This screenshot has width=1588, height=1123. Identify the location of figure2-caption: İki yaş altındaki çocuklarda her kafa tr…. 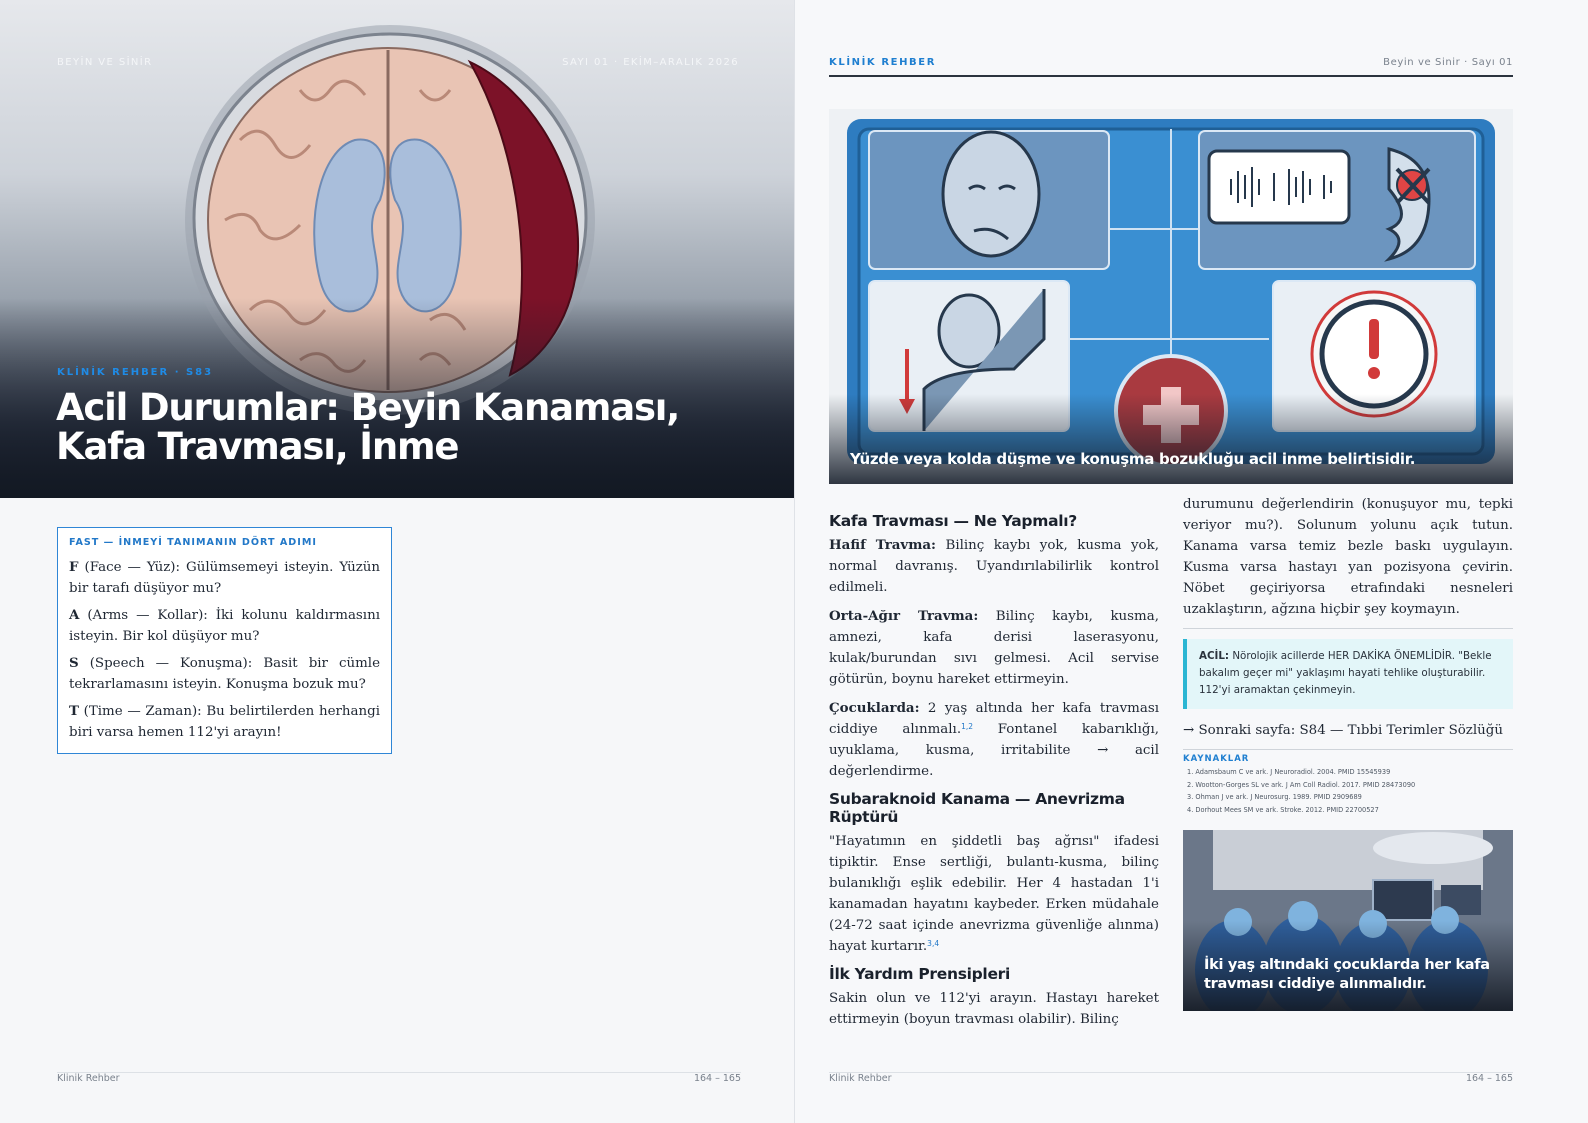
(1347, 975).